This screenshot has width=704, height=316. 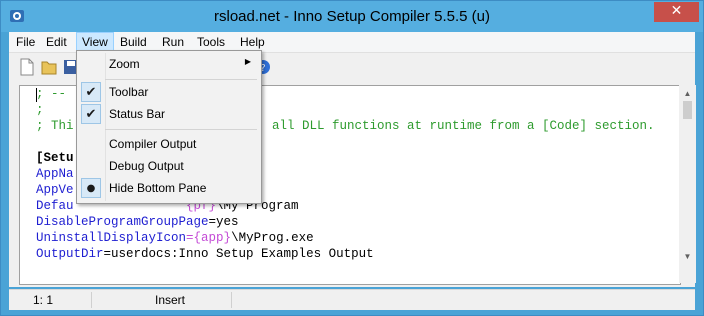 What do you see at coordinates (95, 41) in the screenshot?
I see `menu-view: View` at bounding box center [95, 41].